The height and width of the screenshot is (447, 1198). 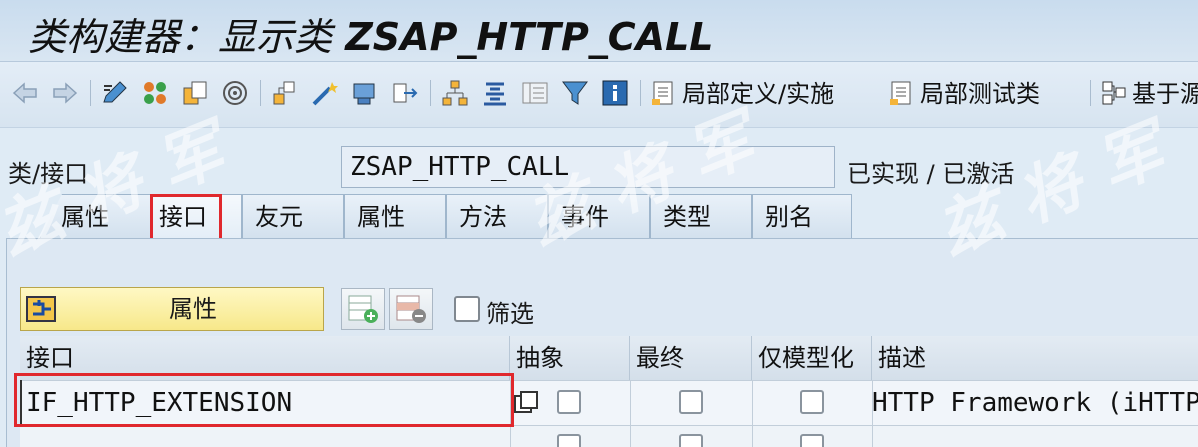 I want to click on tab-properties: 属性, so click(x=96, y=216).